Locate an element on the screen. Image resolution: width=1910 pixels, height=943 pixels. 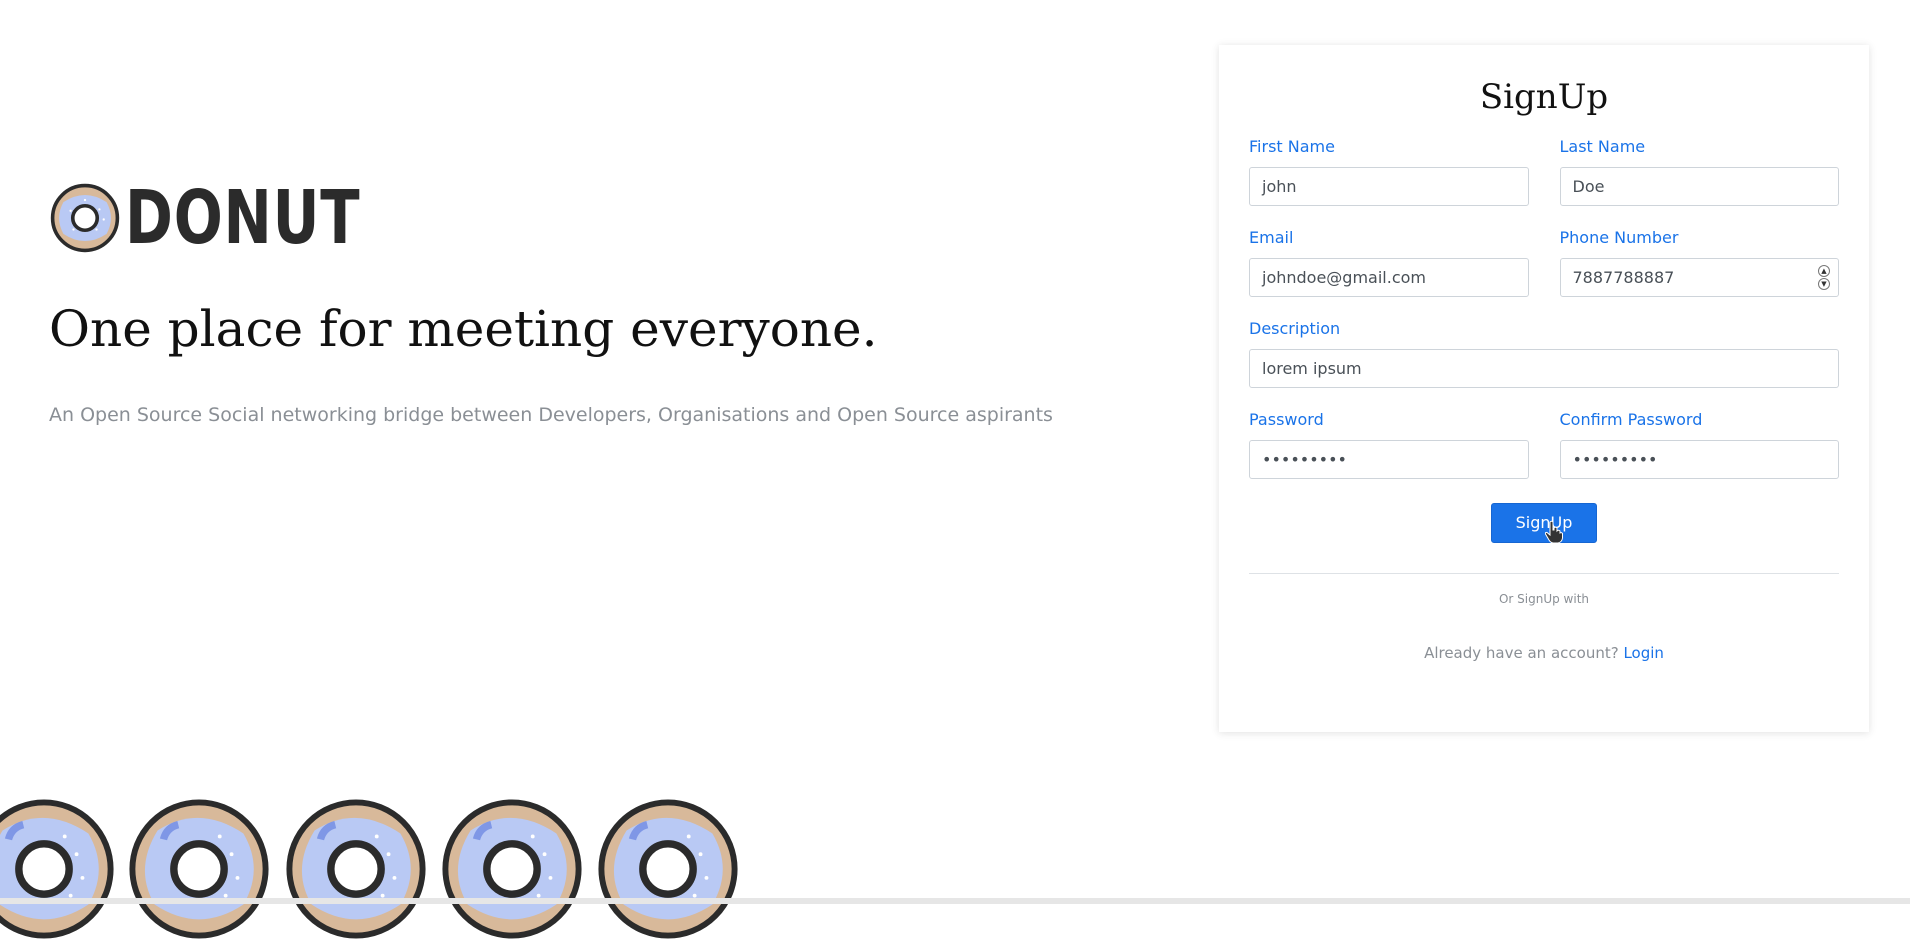
brand-logo: DONUT is located at coordinates (599, 218).